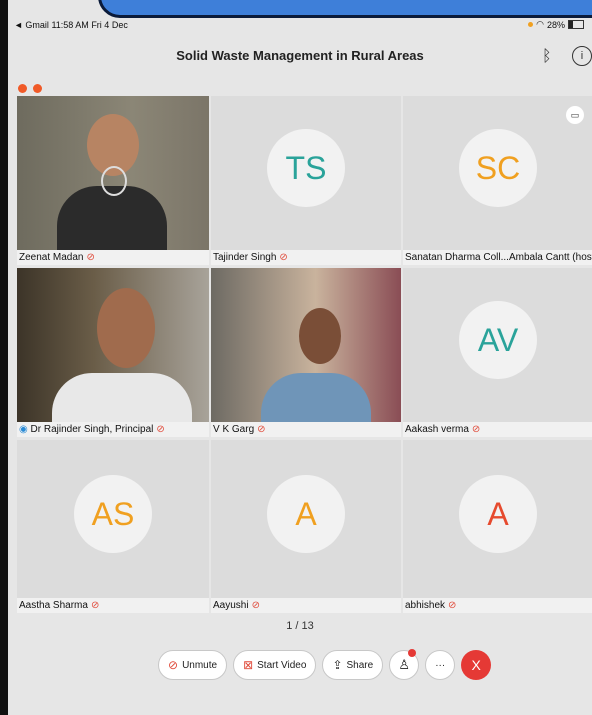 This screenshot has width=592, height=715. I want to click on notification-badge, so click(412, 653).